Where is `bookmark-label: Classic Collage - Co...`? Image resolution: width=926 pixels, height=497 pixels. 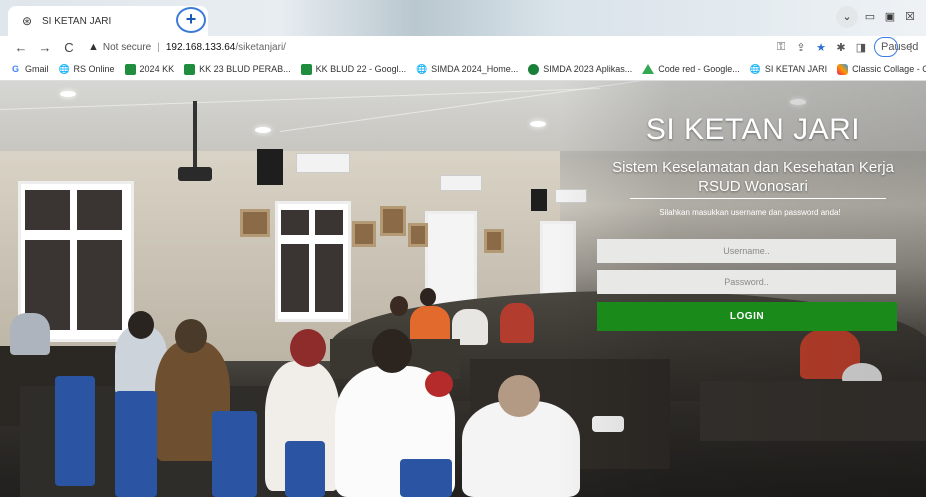
bookmark-label: Classic Collage - Co... is located at coordinates (889, 69).